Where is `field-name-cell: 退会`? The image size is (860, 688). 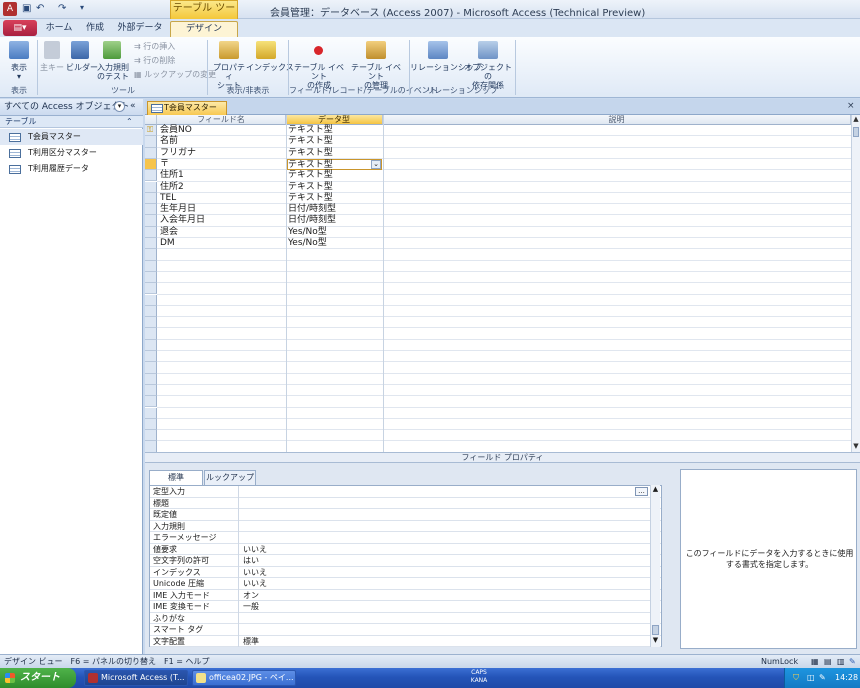
field-name-cell: 退会 is located at coordinates (169, 232).